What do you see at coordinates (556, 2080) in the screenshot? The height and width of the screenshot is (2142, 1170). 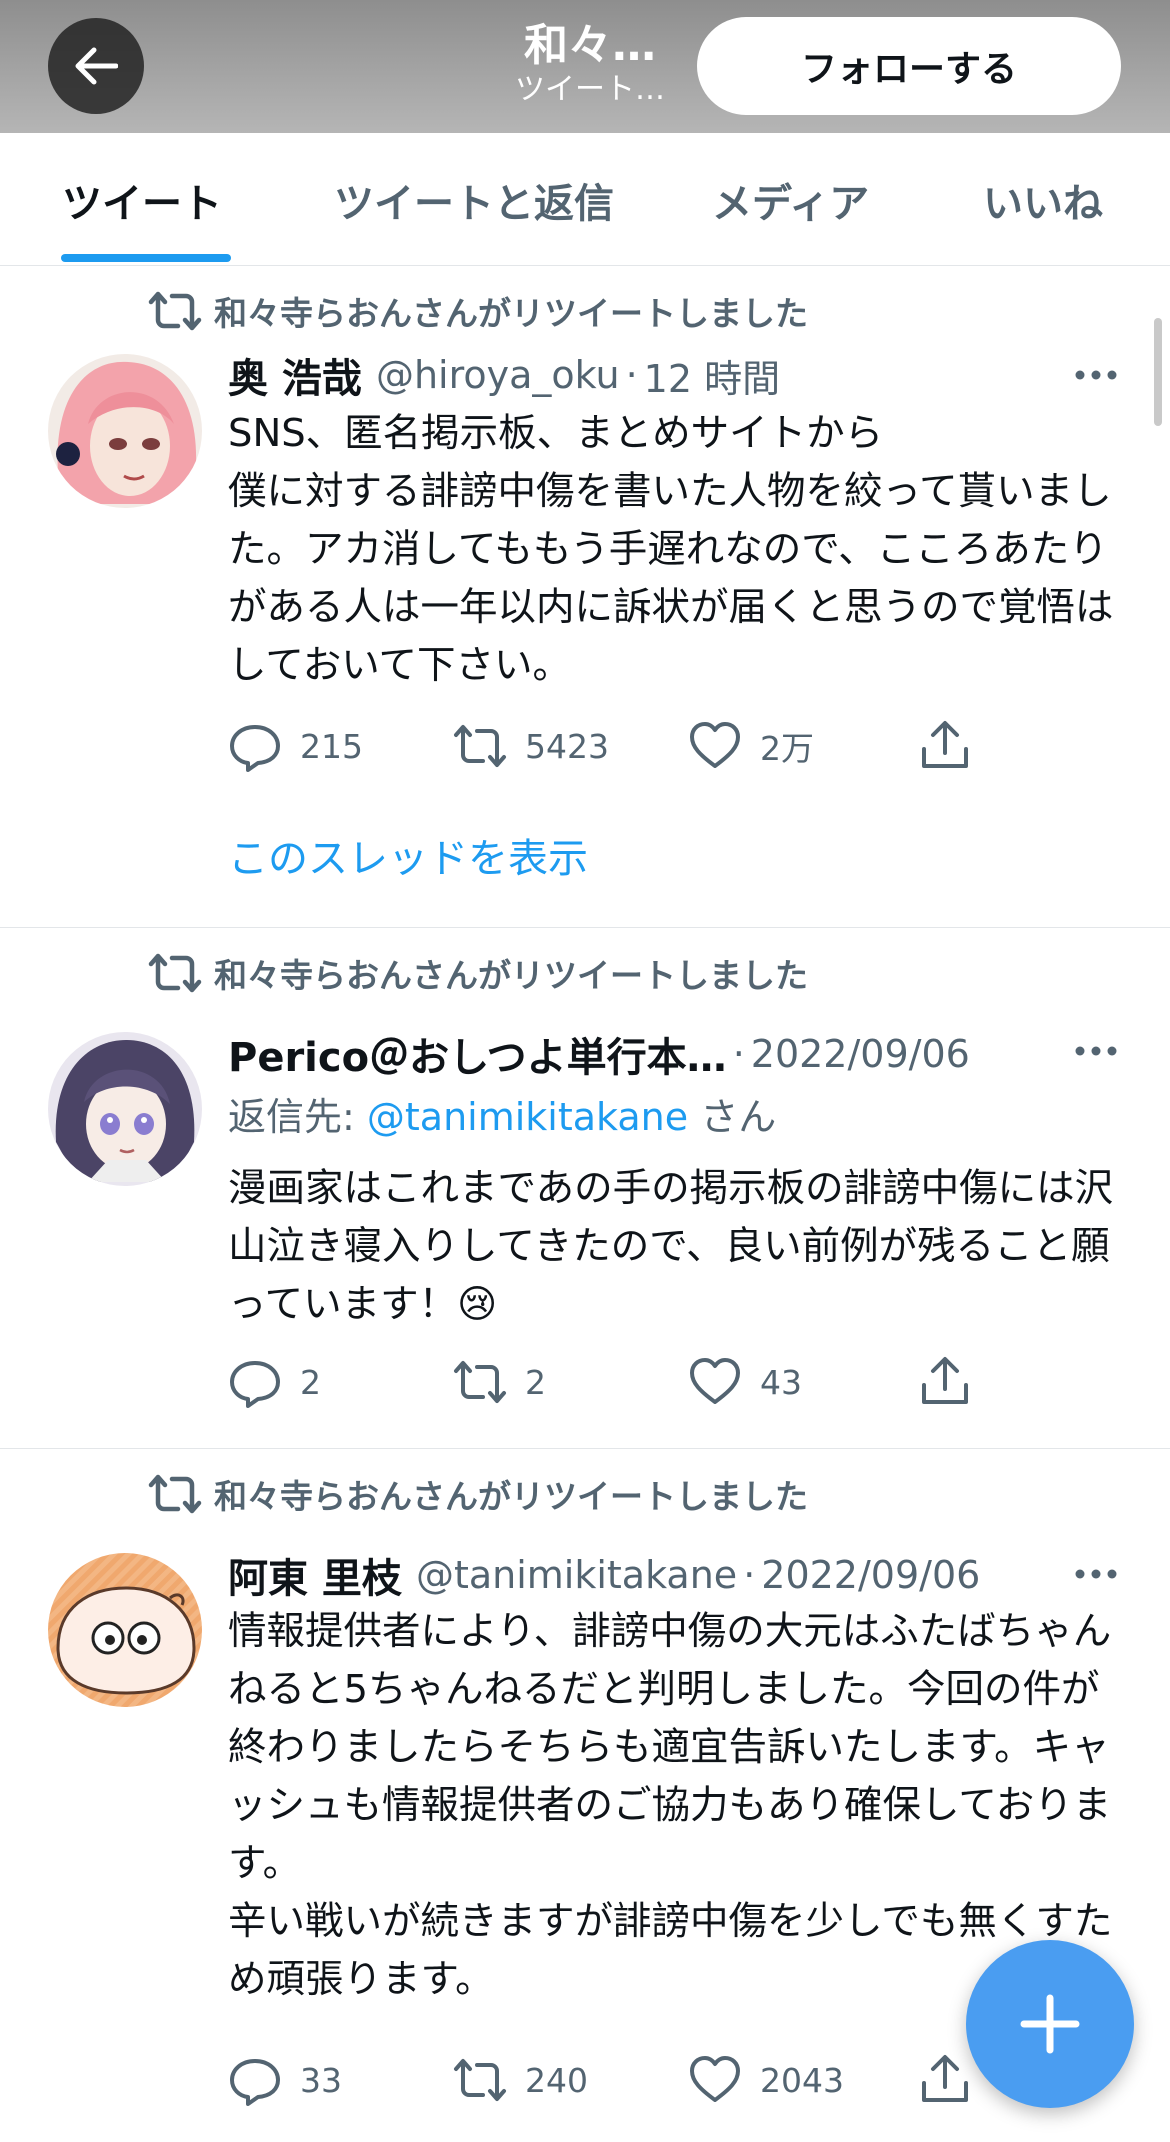 I see `retweet-count: 240` at bounding box center [556, 2080].